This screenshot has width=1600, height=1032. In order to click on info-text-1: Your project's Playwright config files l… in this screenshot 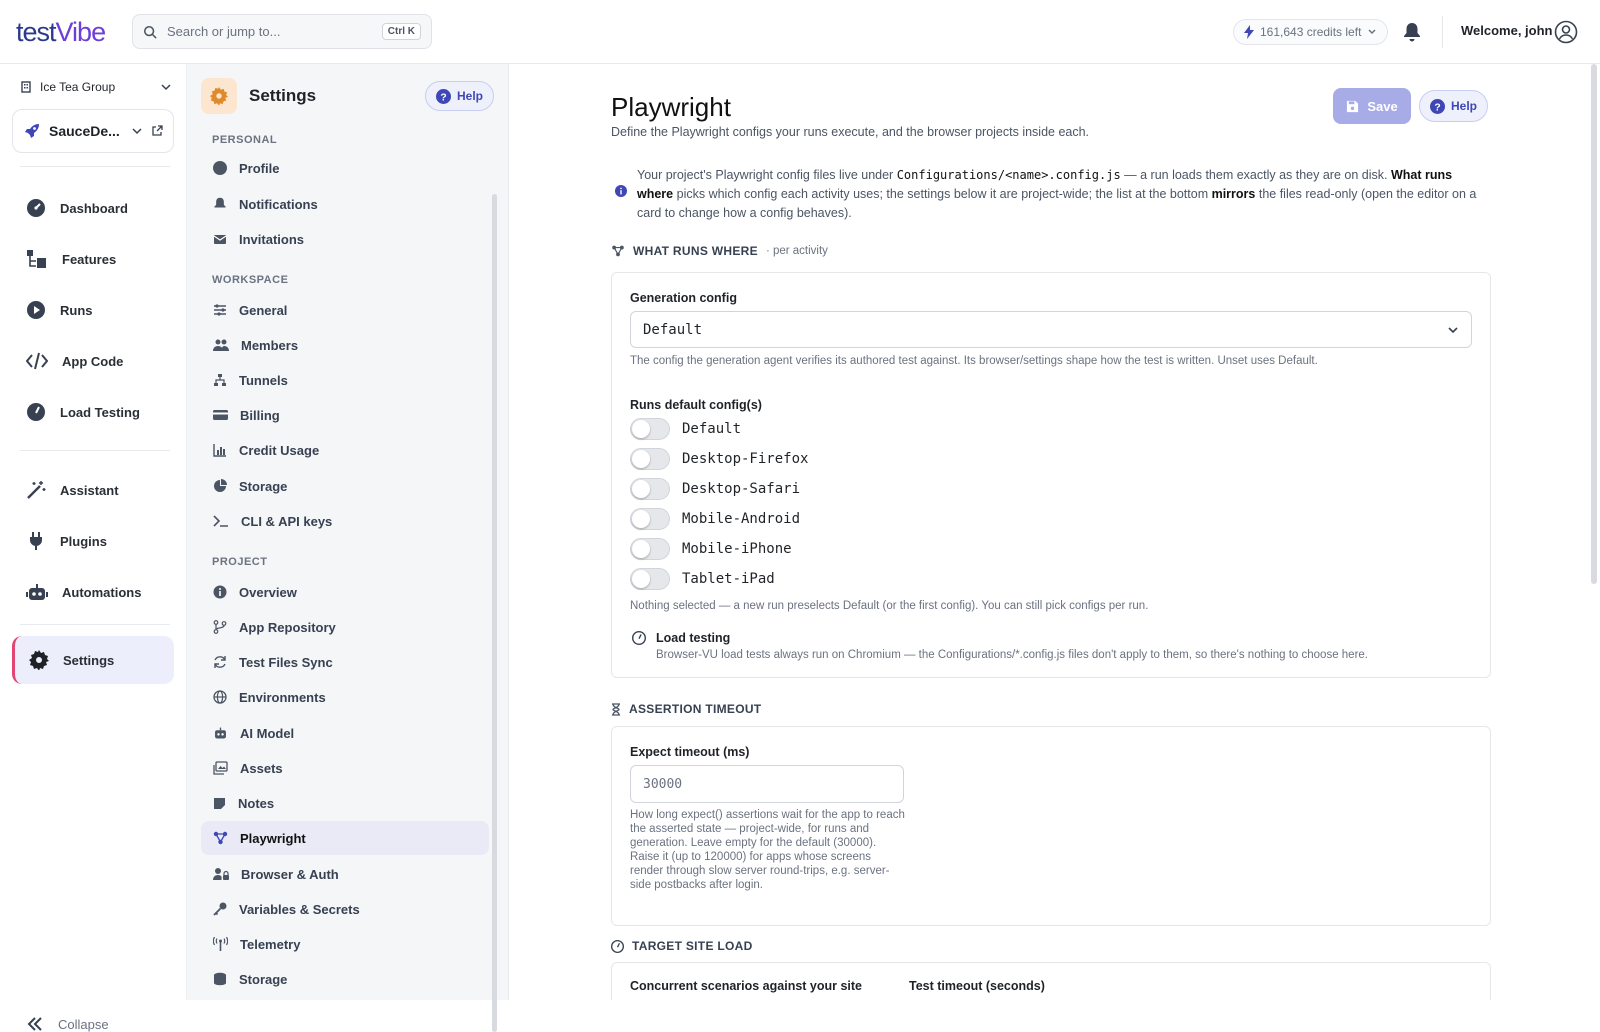, I will do `click(767, 175)`.